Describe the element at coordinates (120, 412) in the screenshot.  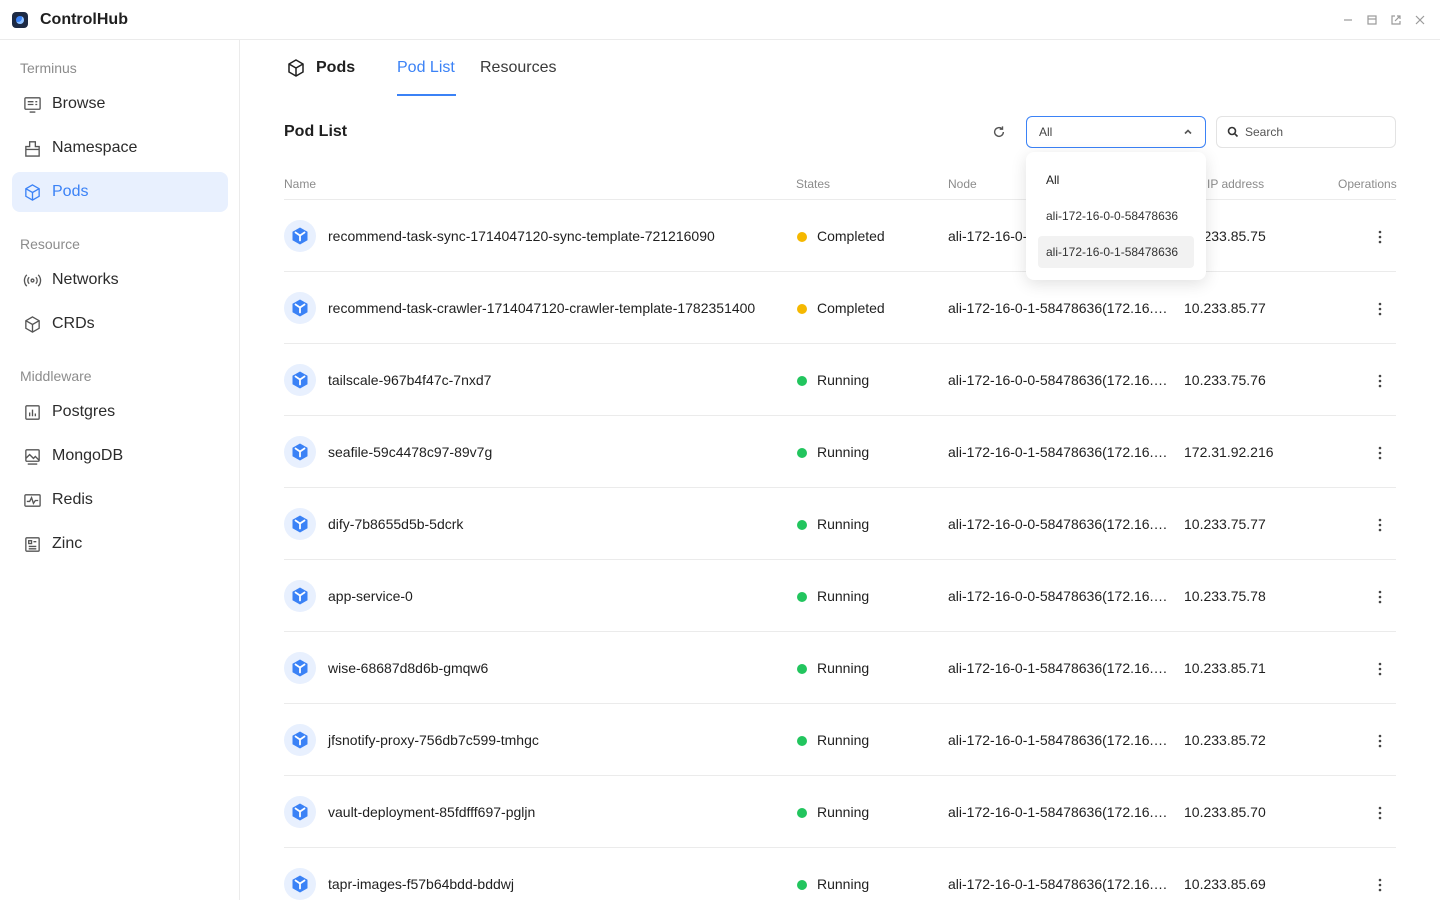
I see `sidebar-item-postgres: Postgres` at that location.